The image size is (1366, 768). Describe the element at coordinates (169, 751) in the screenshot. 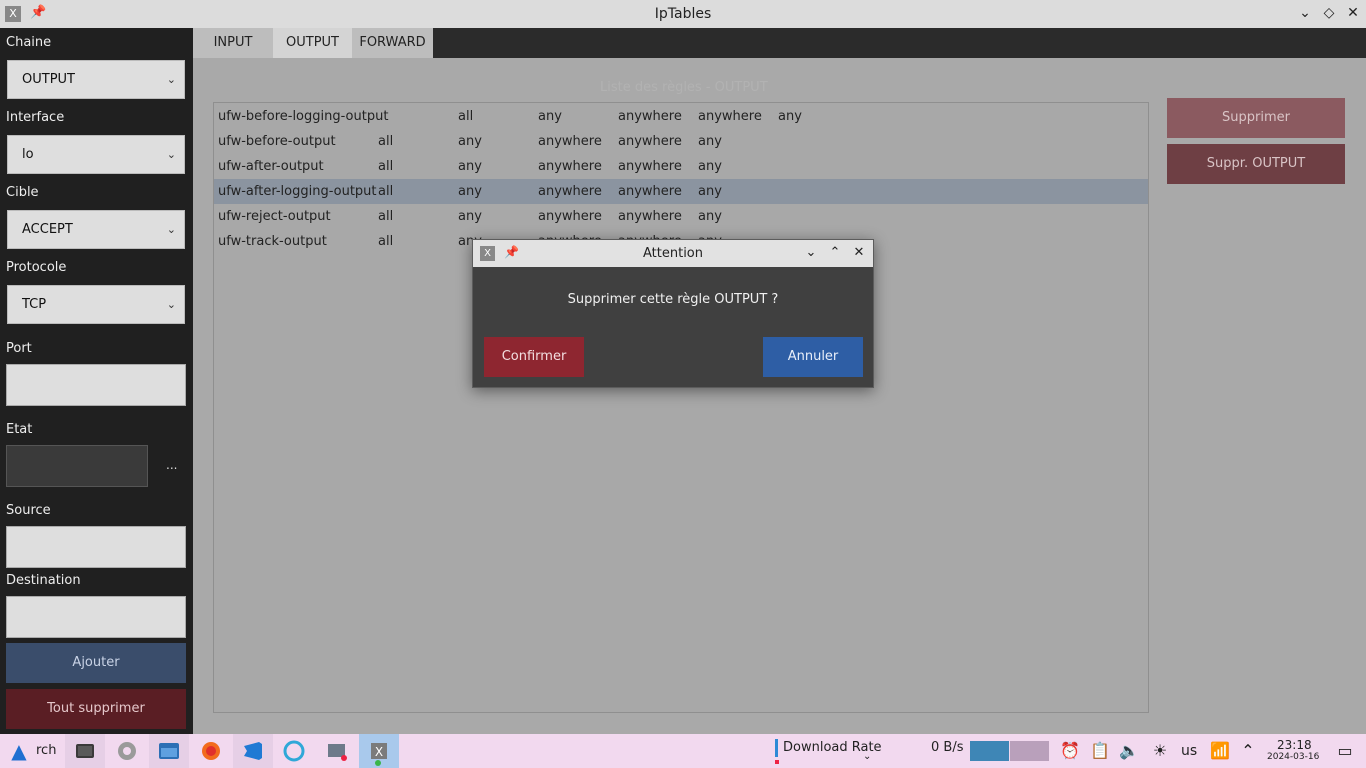

I see `file-manager-app-icon` at that location.